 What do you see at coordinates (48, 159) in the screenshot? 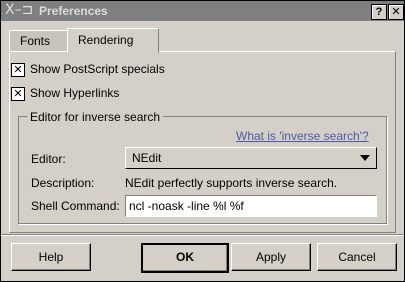
I see `editor-label: Editor:` at bounding box center [48, 159].